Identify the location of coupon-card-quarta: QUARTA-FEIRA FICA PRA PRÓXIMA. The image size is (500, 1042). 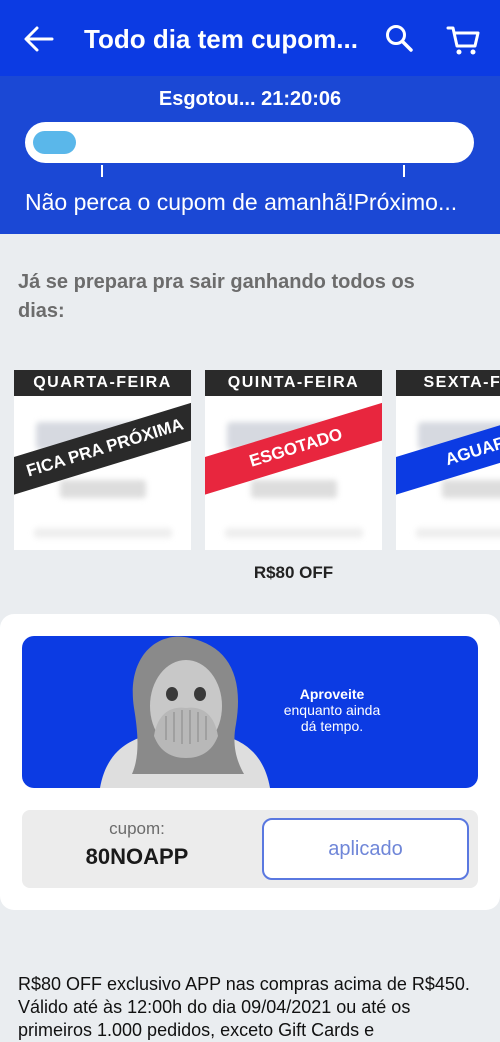
(102, 460).